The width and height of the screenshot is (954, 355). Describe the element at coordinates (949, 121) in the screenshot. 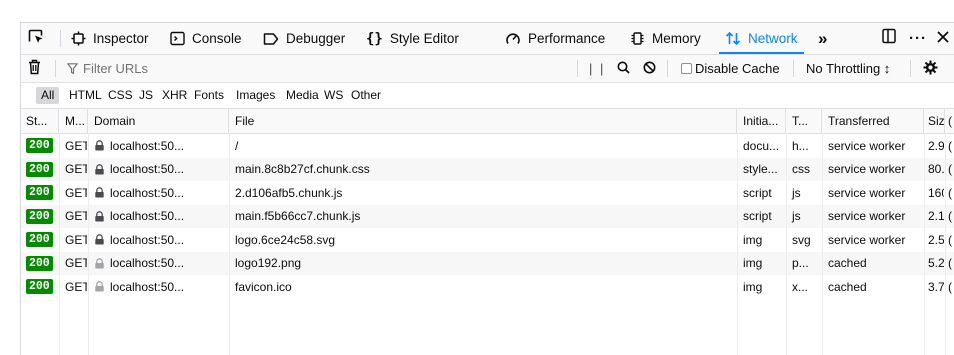

I see `column-header-time: (` at that location.